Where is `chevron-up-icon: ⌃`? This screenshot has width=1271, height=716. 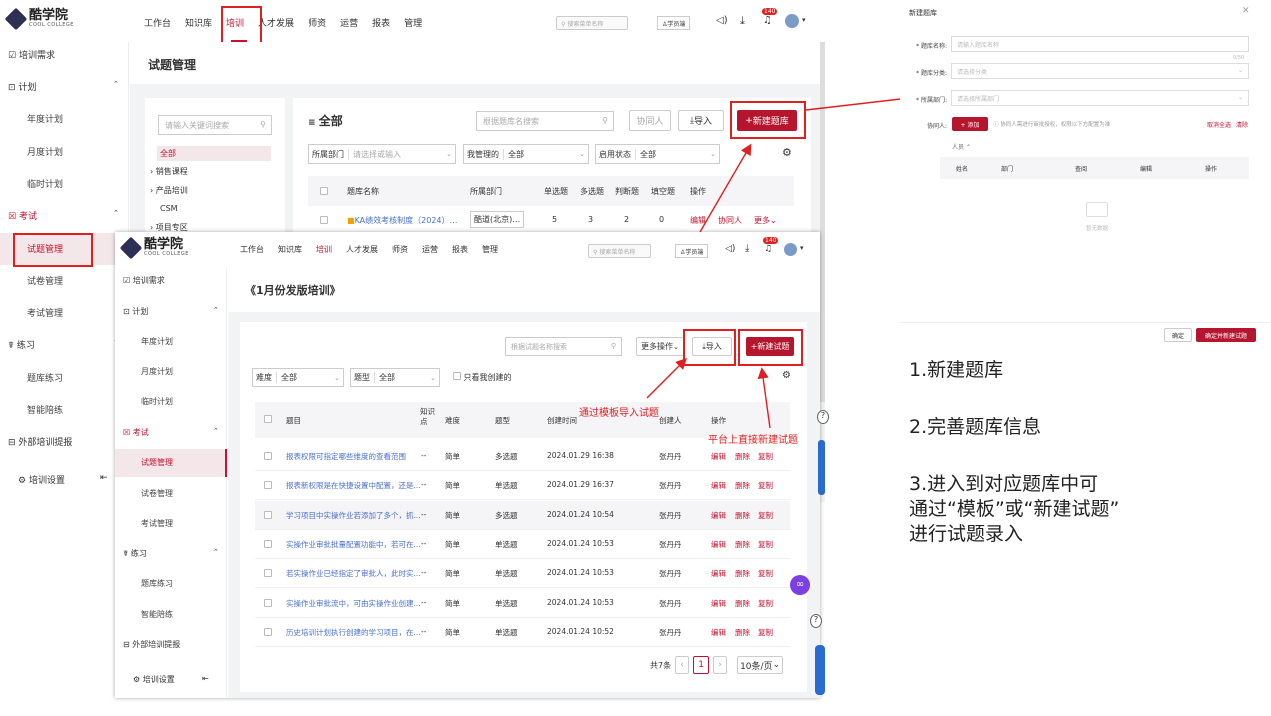 chevron-up-icon: ⌃ is located at coordinates (968, 147).